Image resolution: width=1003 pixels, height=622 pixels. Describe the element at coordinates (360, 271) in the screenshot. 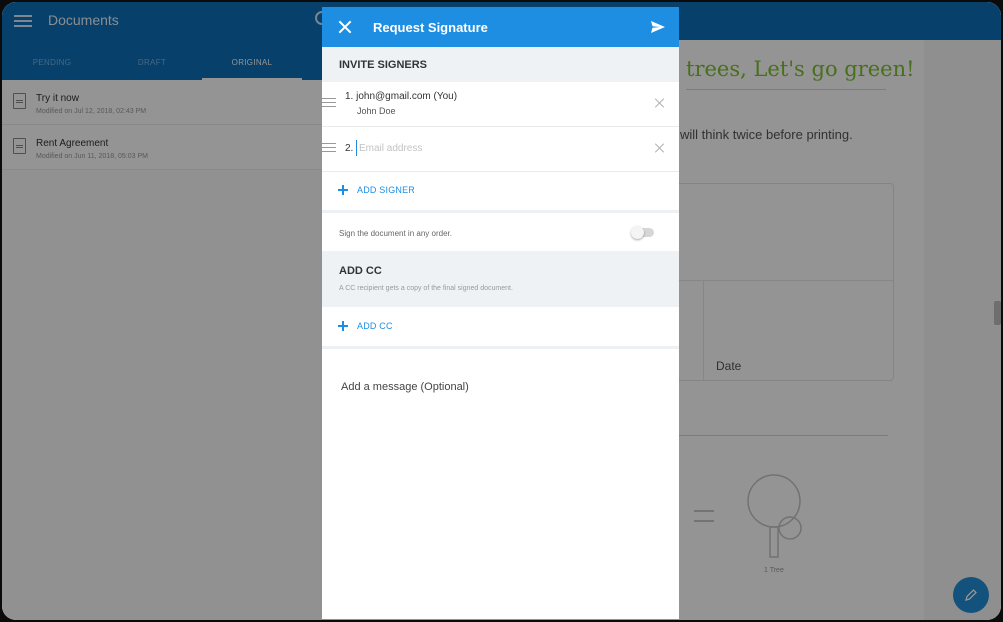

I see `section-title: ADD CC` at that location.